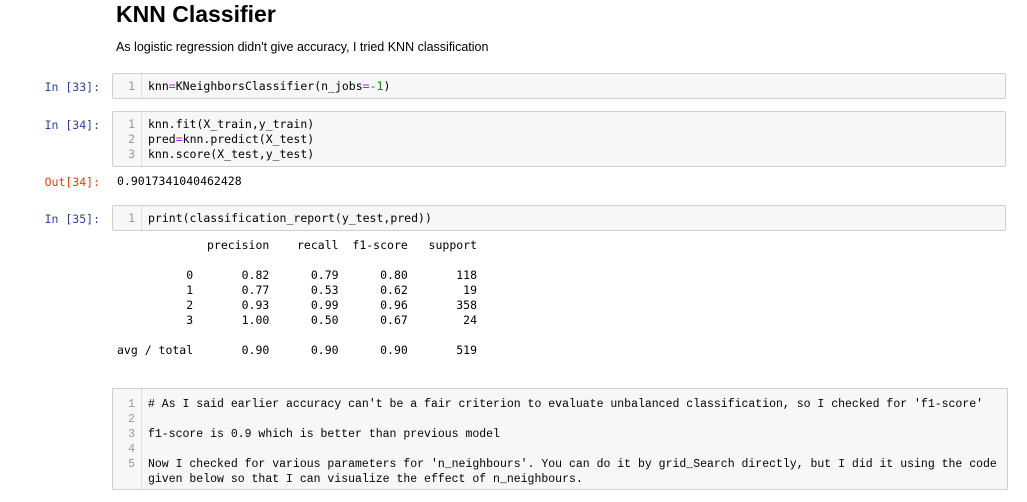 Image resolution: width=1027 pixels, height=502 pixels. Describe the element at coordinates (131, 464) in the screenshot. I see `line-number: 5` at that location.